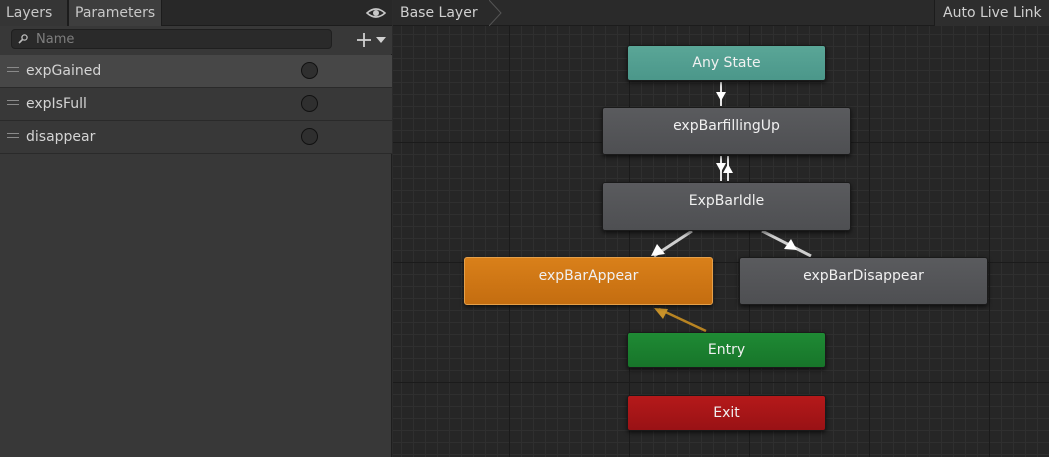 The width and height of the screenshot is (1049, 457). What do you see at coordinates (376, 13) in the screenshot?
I see `eye-icon` at bounding box center [376, 13].